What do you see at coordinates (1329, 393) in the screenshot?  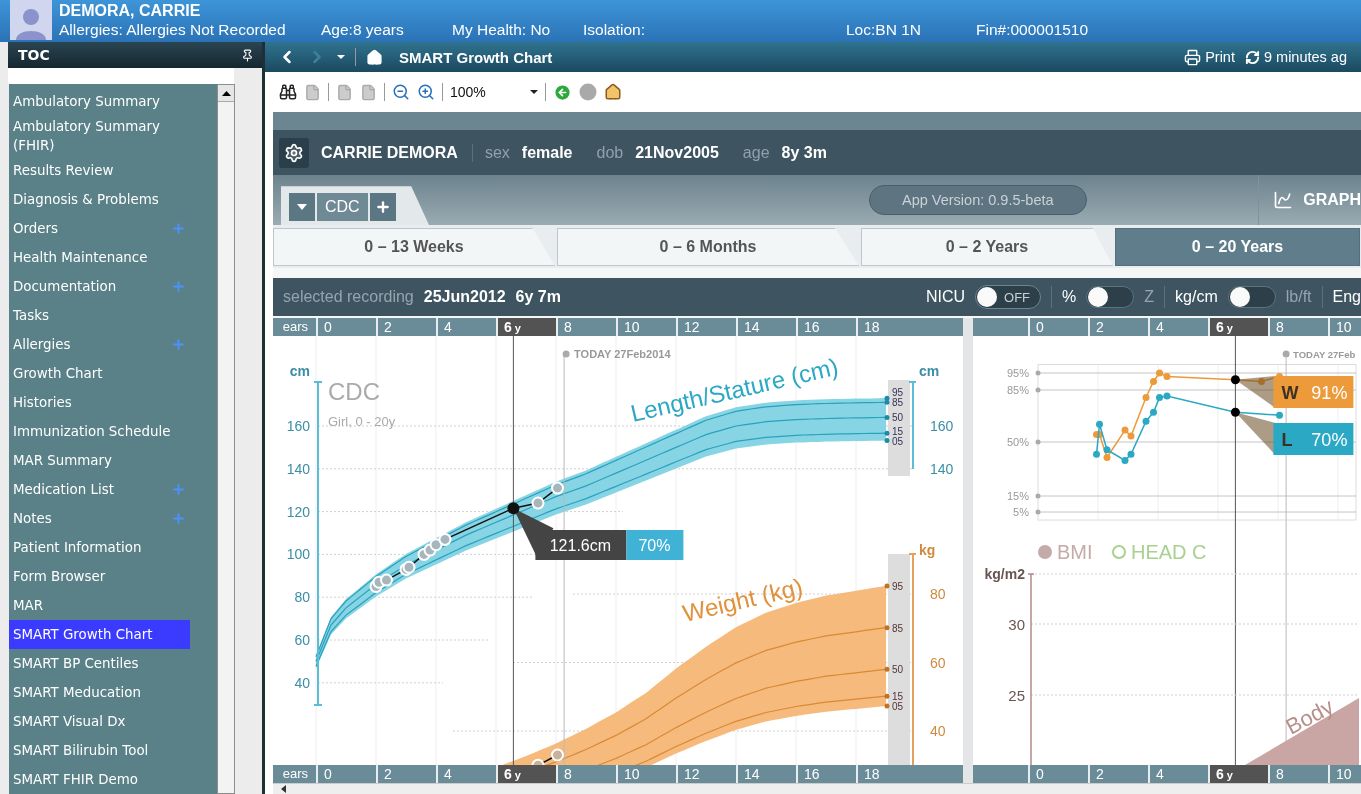 I see `callout-value: 91%` at bounding box center [1329, 393].